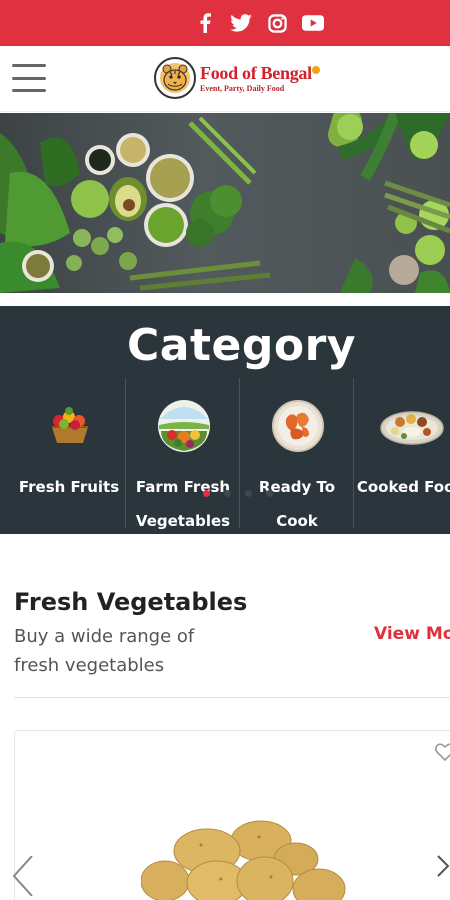 The image size is (450, 900). What do you see at coordinates (297, 504) in the screenshot?
I see `category-label: Ready To Cook` at bounding box center [297, 504].